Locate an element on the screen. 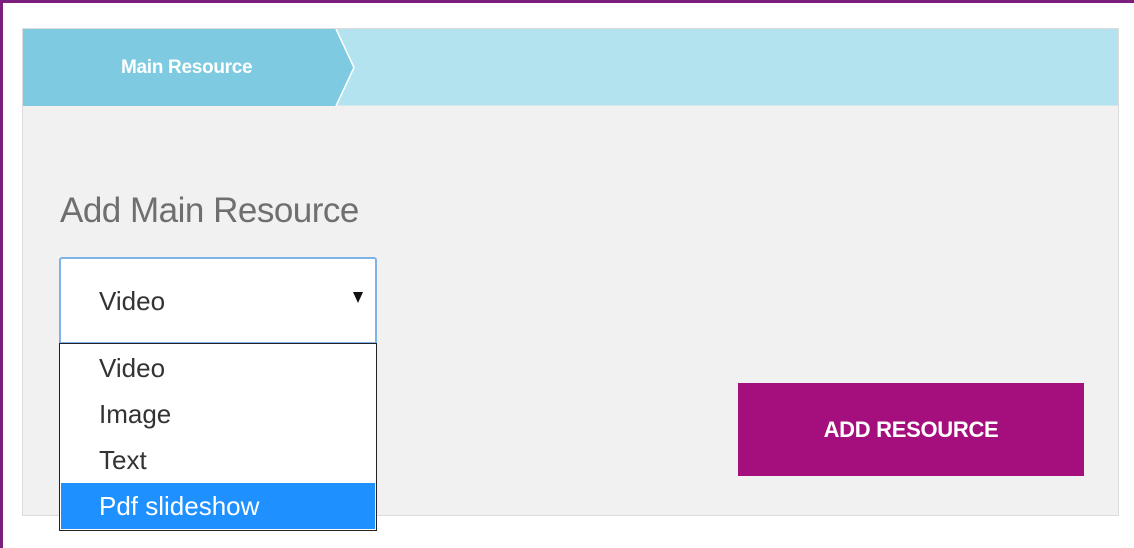 The image size is (1134, 548). resource-type-options-list: Video Image Text Pdf slideshow is located at coordinates (218, 437).